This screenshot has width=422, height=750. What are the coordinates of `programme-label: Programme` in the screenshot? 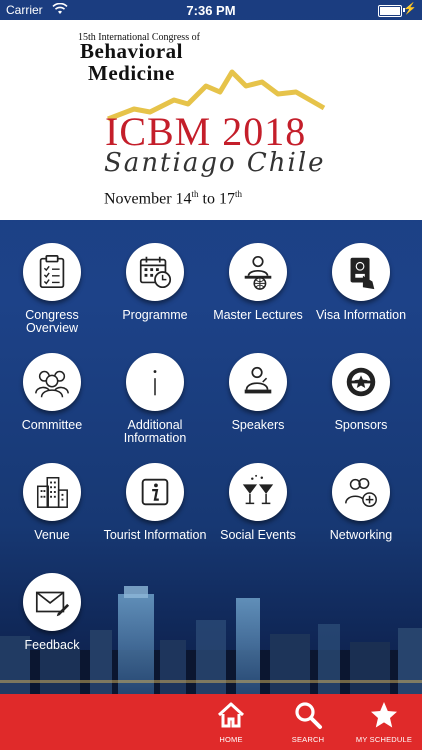 It's located at (155, 315).